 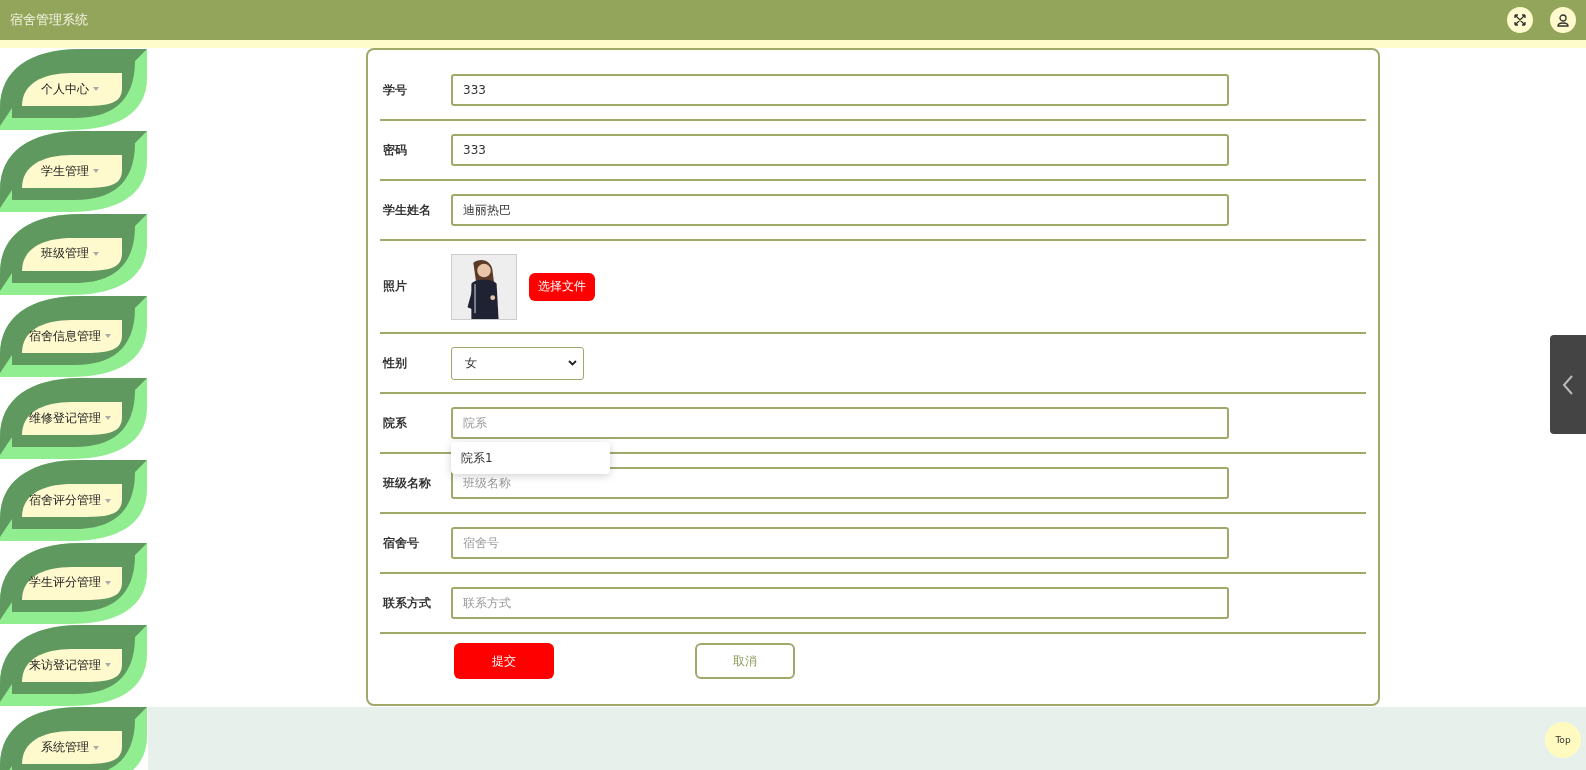 I want to click on user-icon, so click(x=1563, y=20).